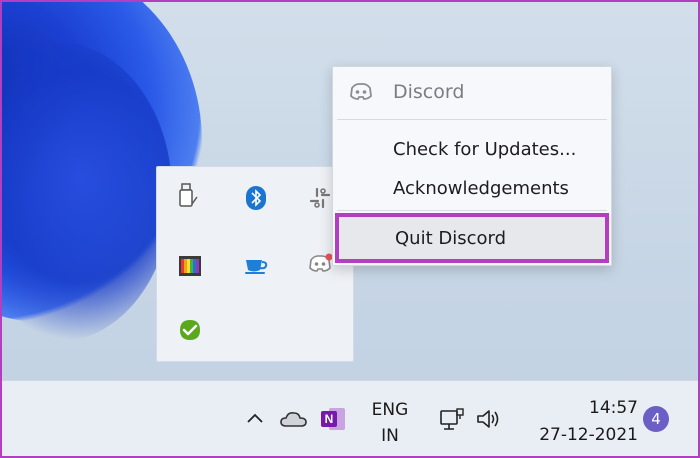 This screenshot has width=700, height=458. Describe the element at coordinates (190, 330) in the screenshot. I see `green-check-icon` at that location.